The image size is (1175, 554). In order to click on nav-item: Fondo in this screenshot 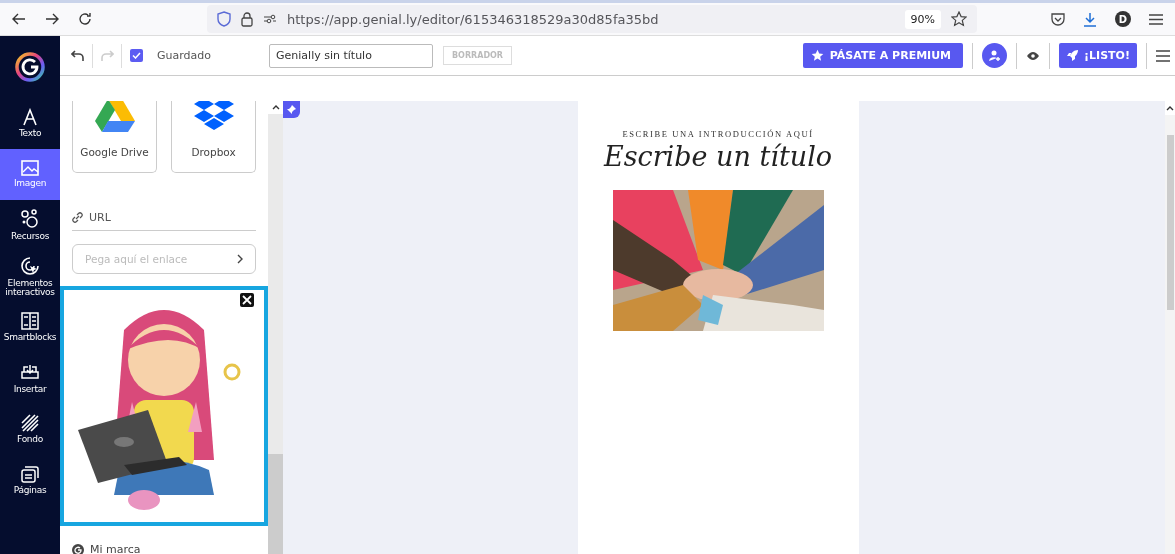, I will do `click(30, 429)`.